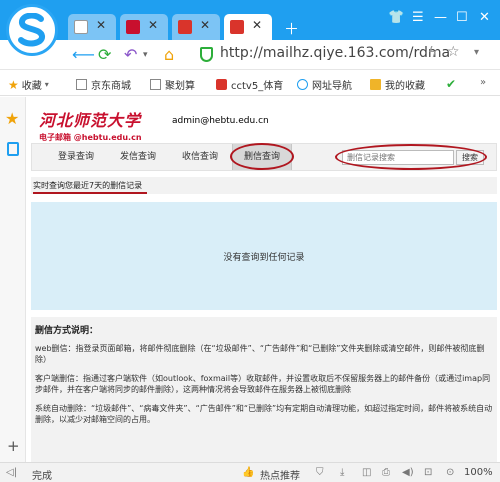 Image resolution: width=500 pixels, height=482 pixels. What do you see at coordinates (418, 17) in the screenshot?
I see `menu-icon: ☰` at bounding box center [418, 17].